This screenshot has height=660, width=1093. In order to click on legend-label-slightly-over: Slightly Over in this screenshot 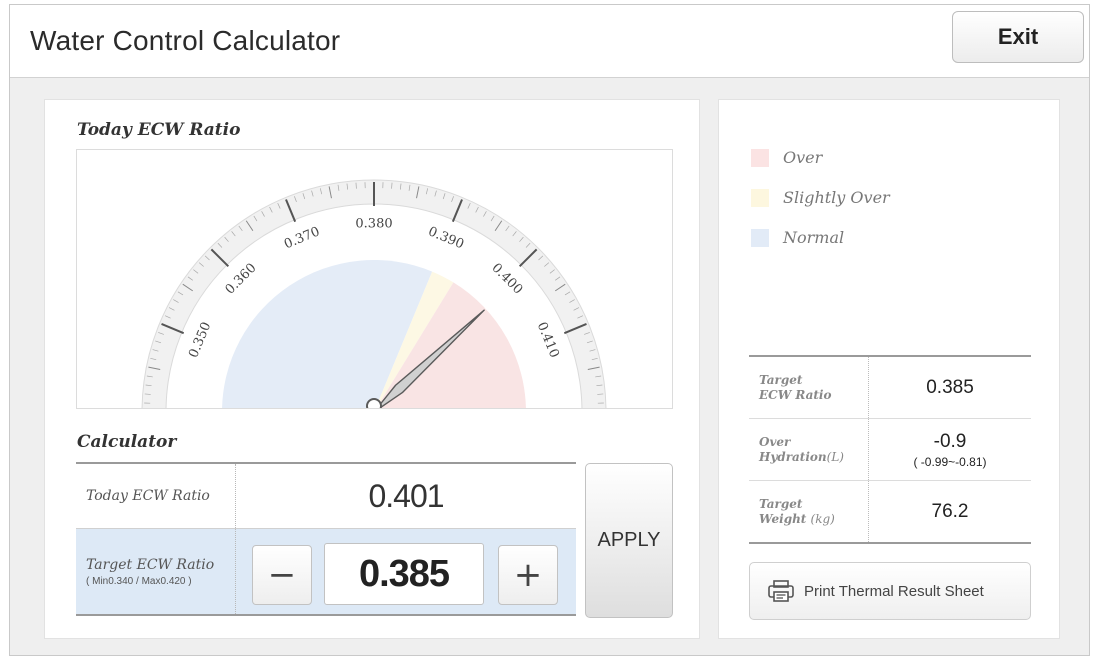, I will do `click(836, 197)`.